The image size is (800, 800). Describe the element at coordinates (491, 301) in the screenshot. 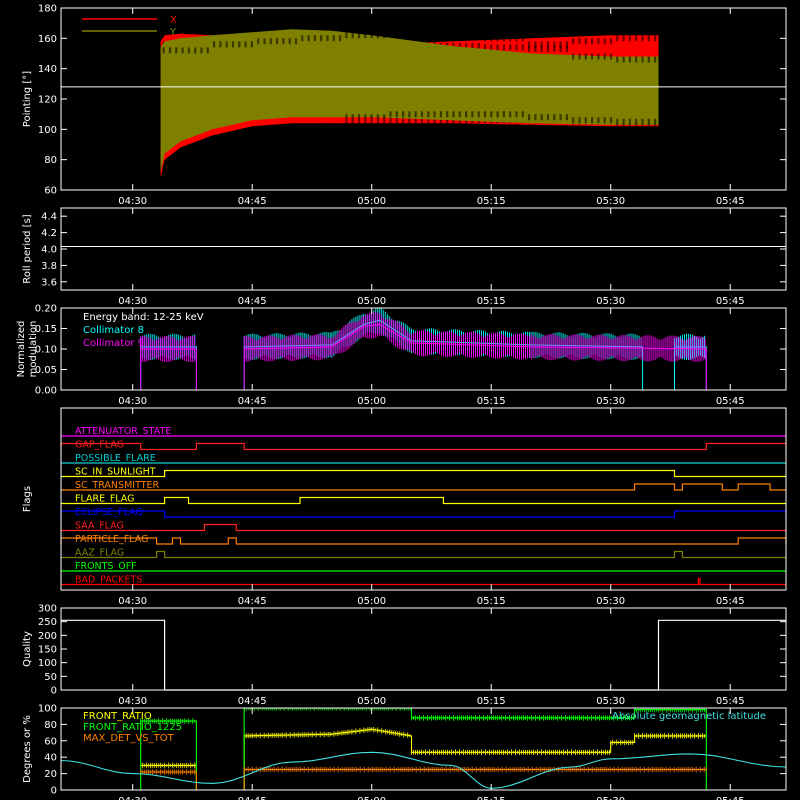

I see `panel-roll-xtick-label: 05:15` at that location.